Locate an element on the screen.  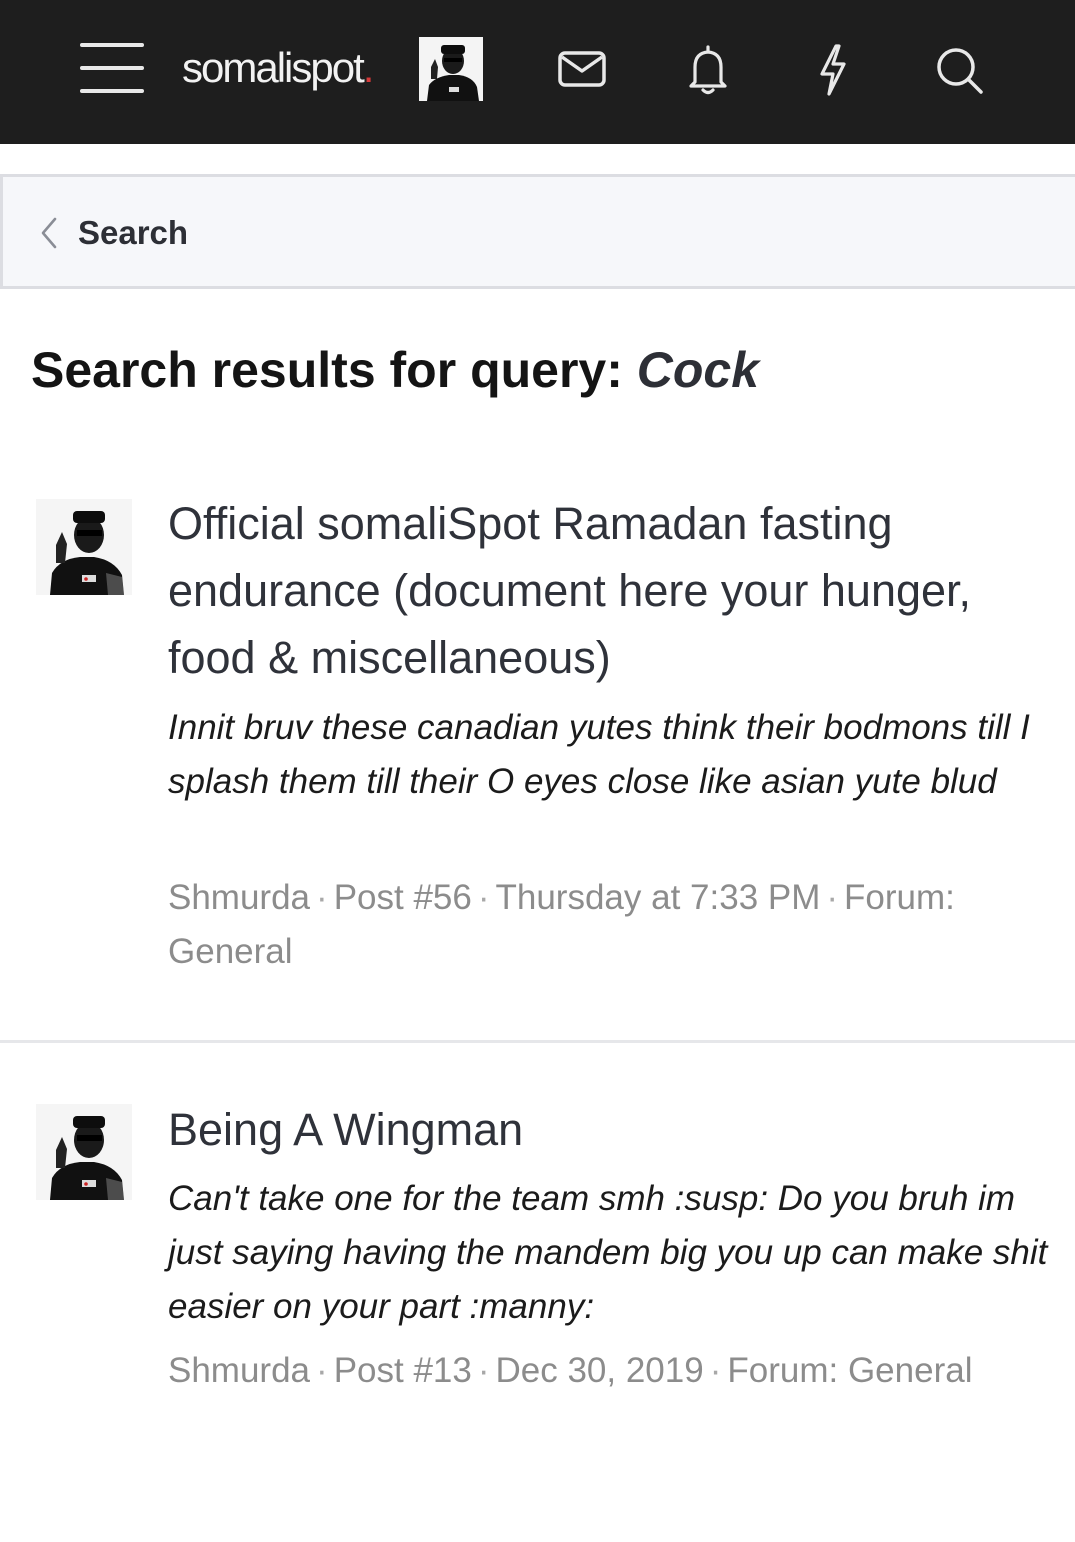
page-title: Search results for query: Cock is located at coordinates (395, 370).